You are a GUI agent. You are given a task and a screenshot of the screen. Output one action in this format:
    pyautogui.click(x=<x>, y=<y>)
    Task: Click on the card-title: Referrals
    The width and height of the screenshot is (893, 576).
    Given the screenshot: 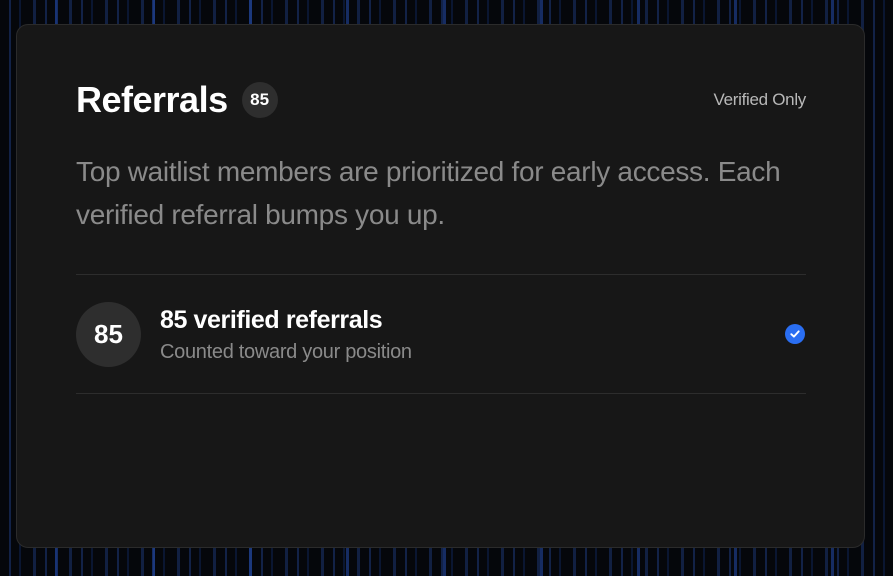 What is the action you would take?
    pyautogui.click(x=152, y=99)
    